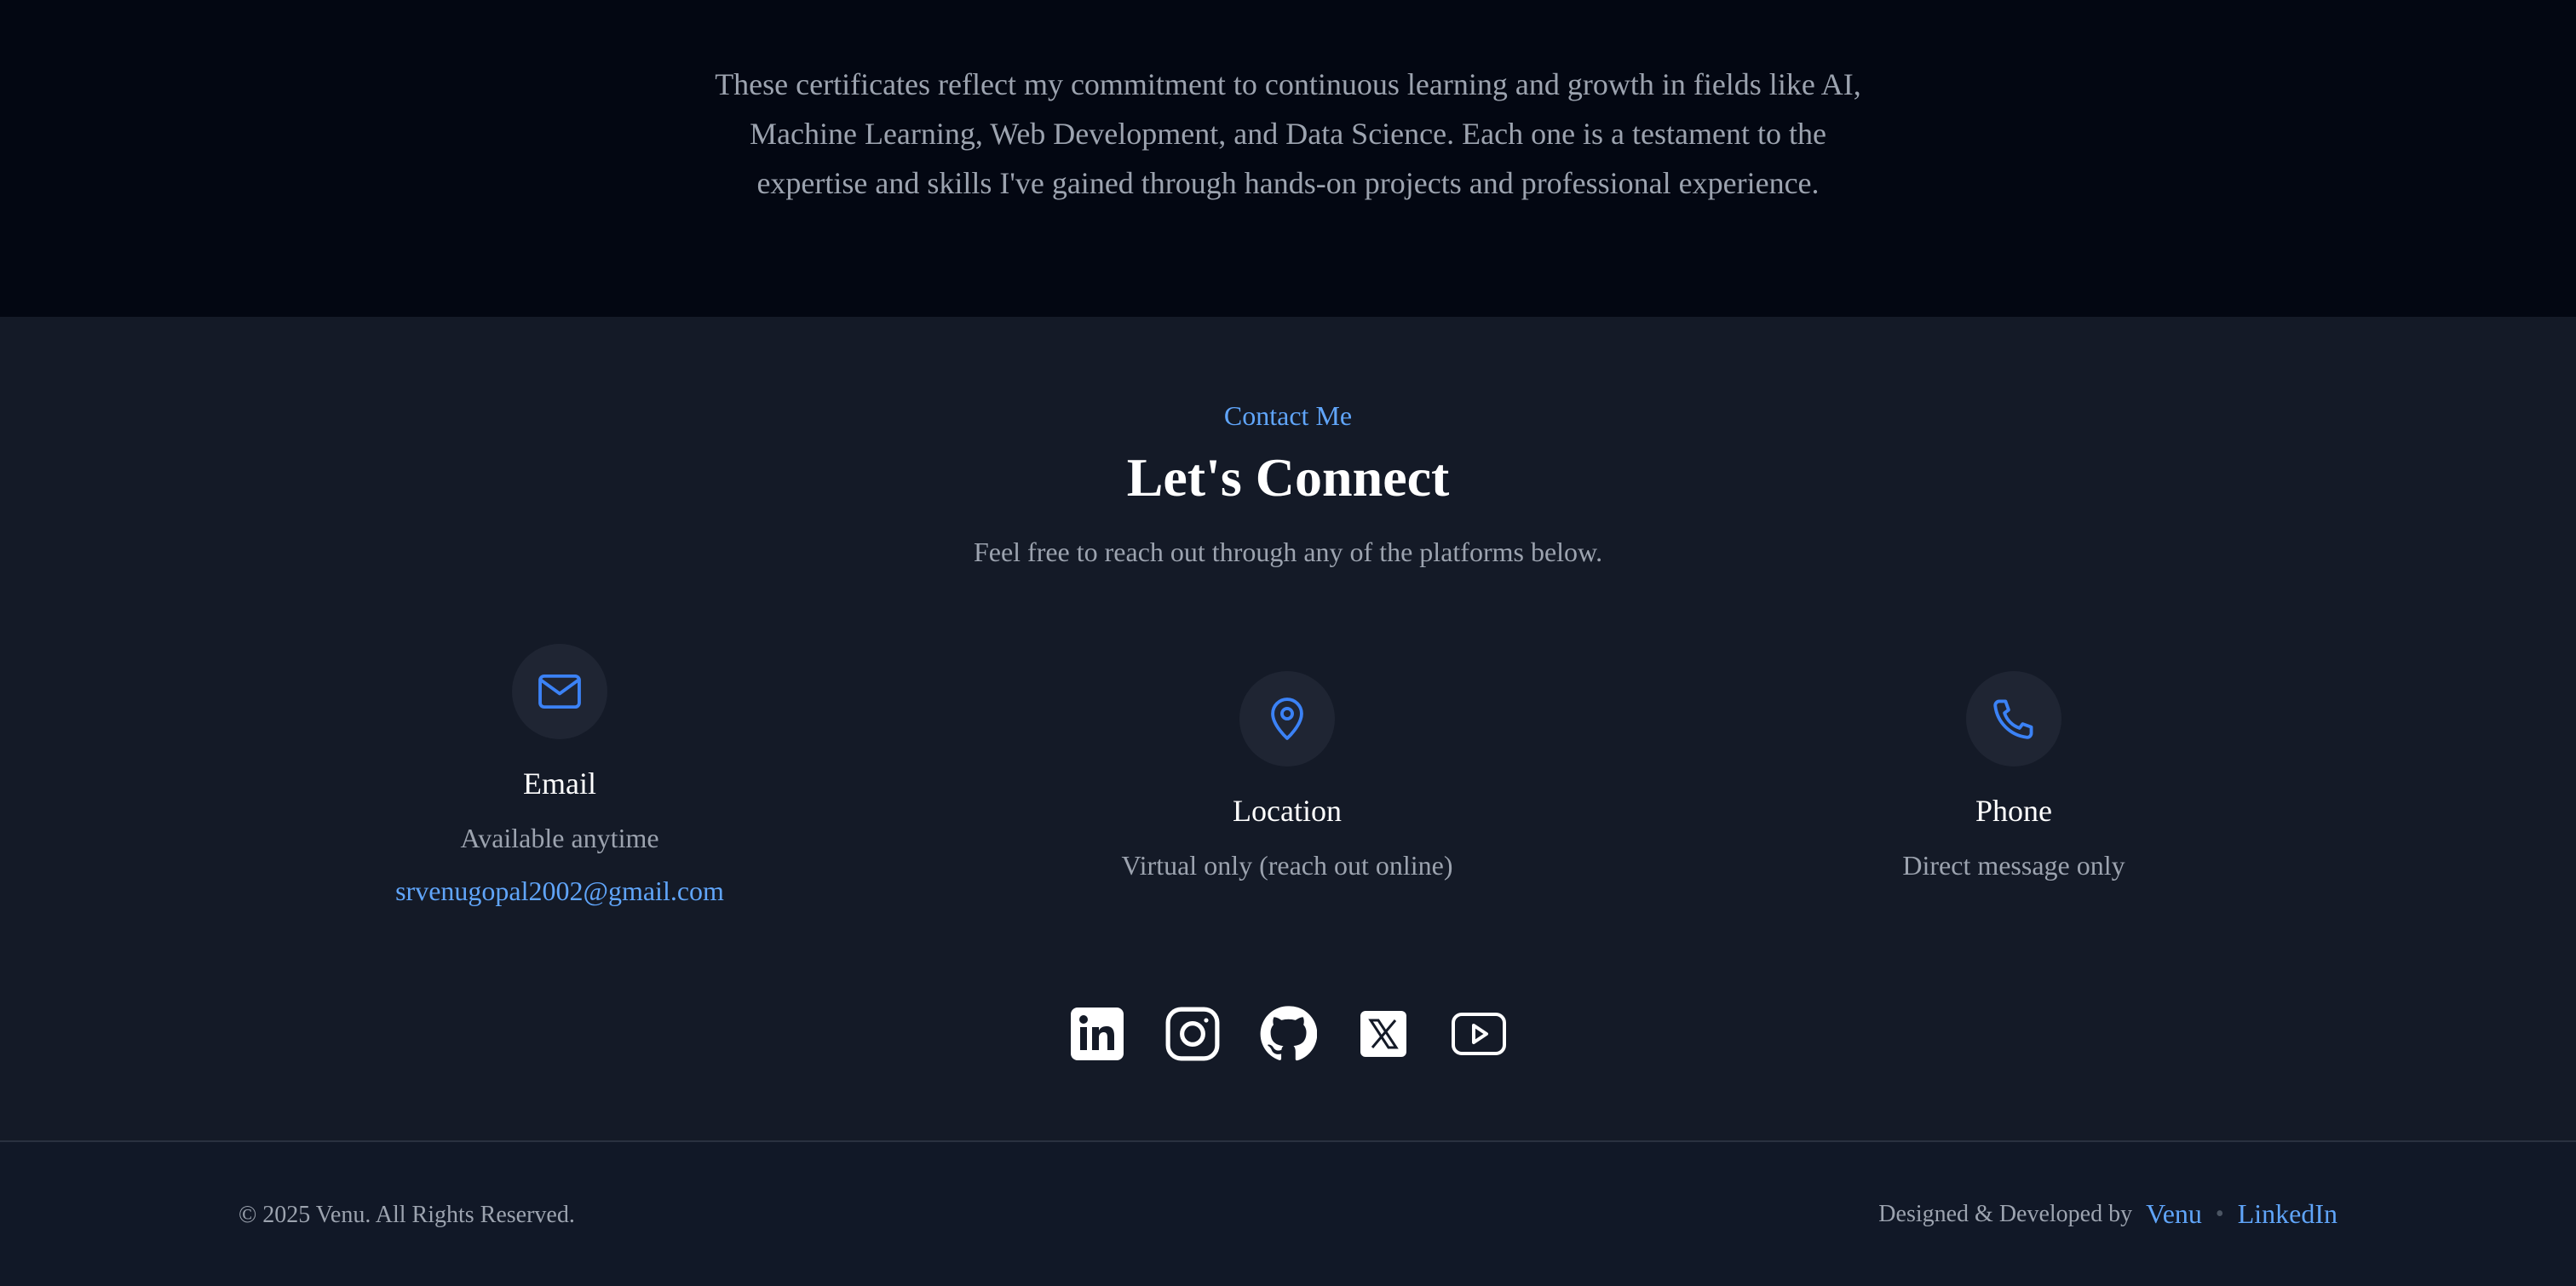  What do you see at coordinates (1287, 719) in the screenshot?
I see `map-pin-icon` at bounding box center [1287, 719].